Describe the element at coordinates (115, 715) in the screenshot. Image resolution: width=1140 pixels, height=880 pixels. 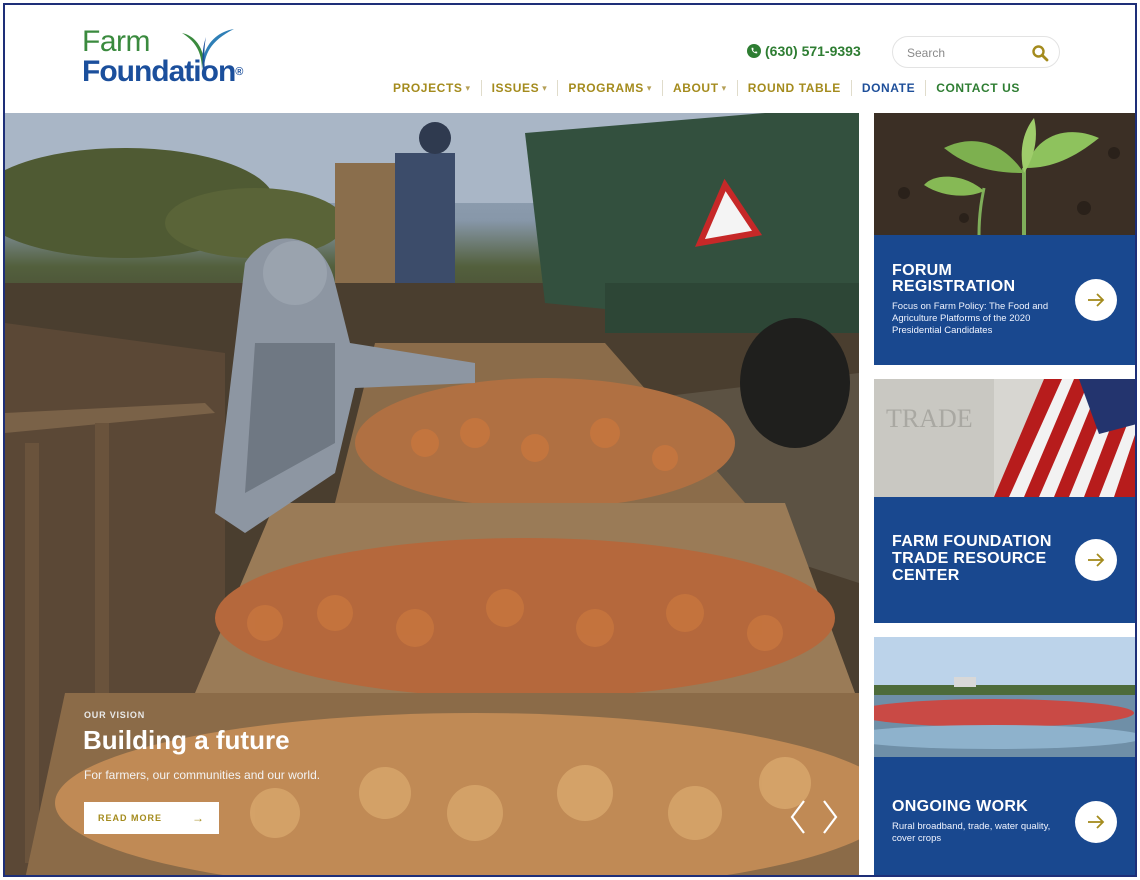
I see `hero-eyebrow: OUR VISION` at that location.